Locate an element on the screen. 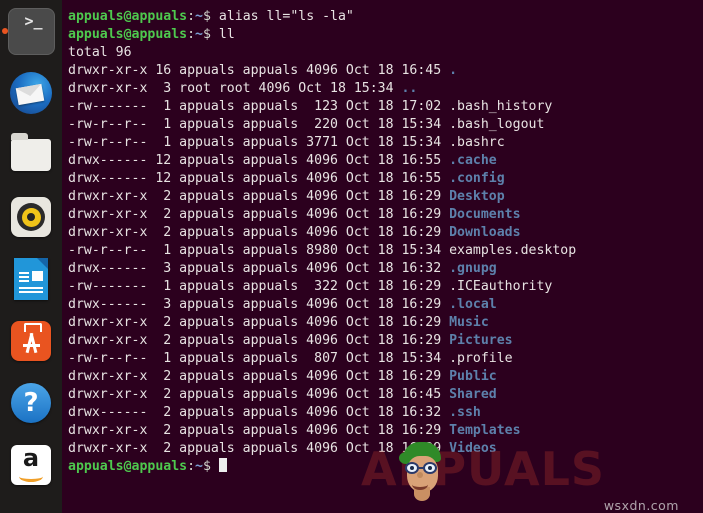 Image resolution: width=703 pixels, height=513 pixels. ubuntu-software-icon is located at coordinates (31, 341).